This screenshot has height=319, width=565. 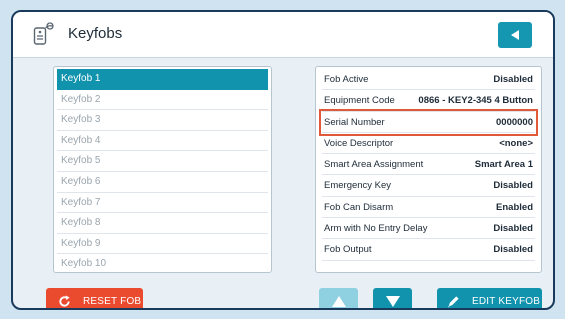 I want to click on move-up-button, so click(x=338, y=298).